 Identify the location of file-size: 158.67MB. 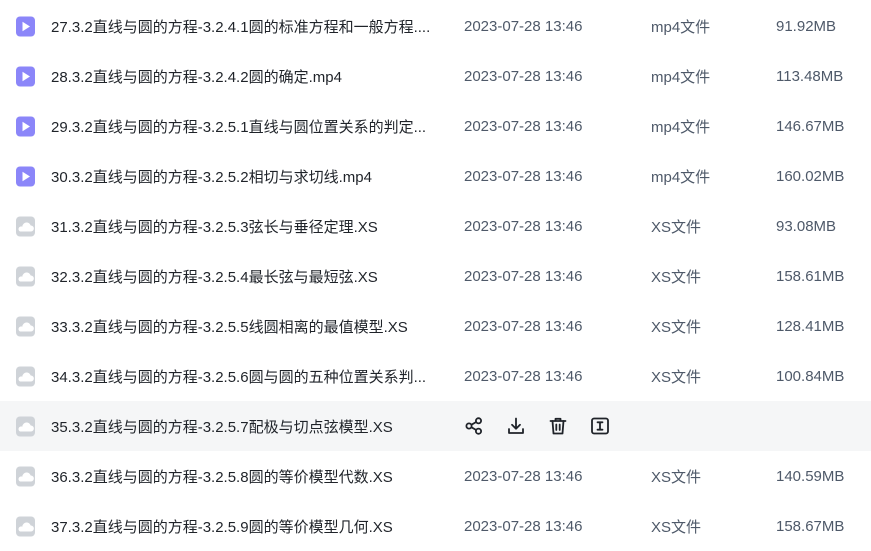
(810, 526).